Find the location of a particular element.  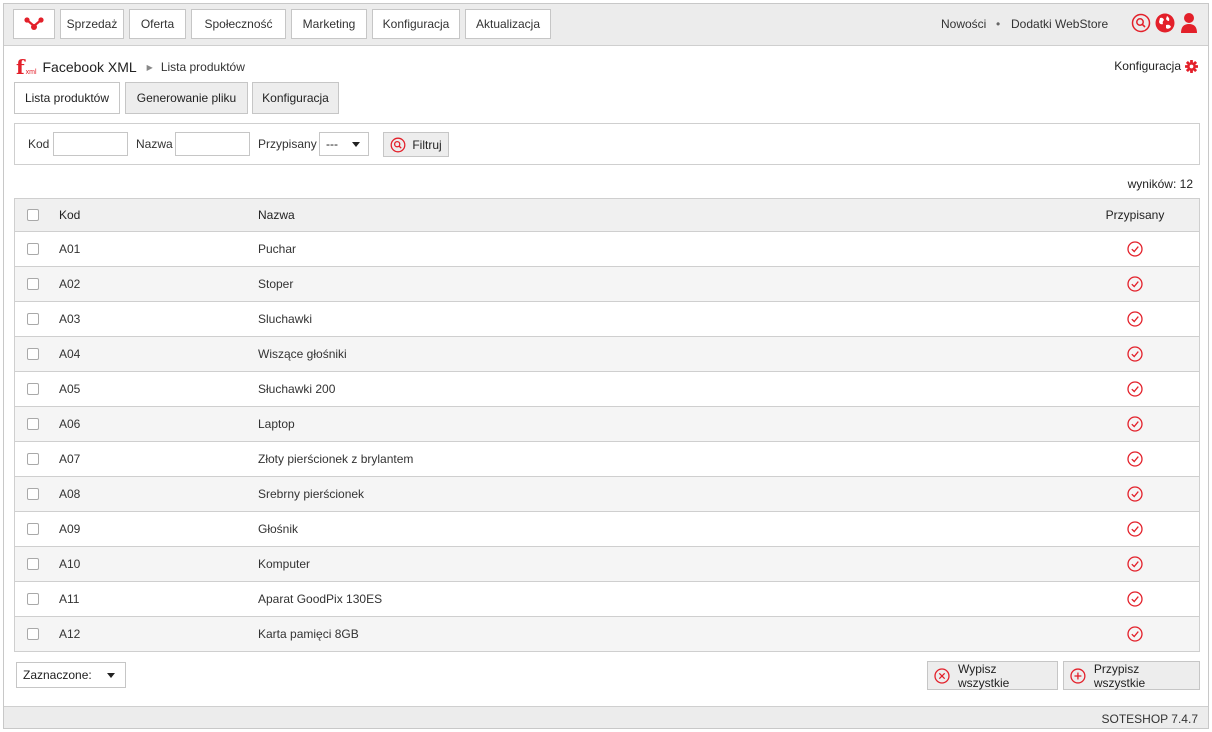

row-kod: A12 is located at coordinates (70, 634).